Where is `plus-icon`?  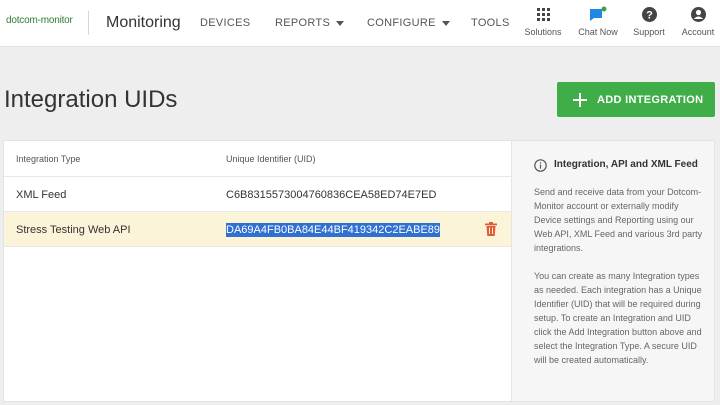
plus-icon is located at coordinates (580, 99).